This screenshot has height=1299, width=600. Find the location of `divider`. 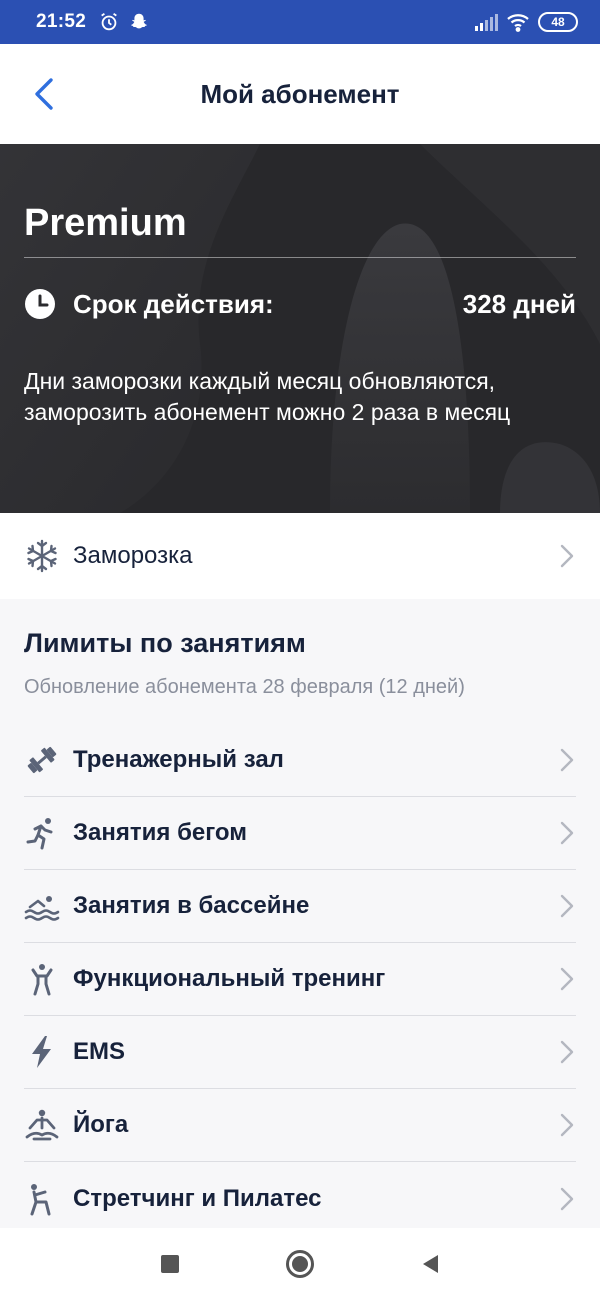

divider is located at coordinates (300, 257).